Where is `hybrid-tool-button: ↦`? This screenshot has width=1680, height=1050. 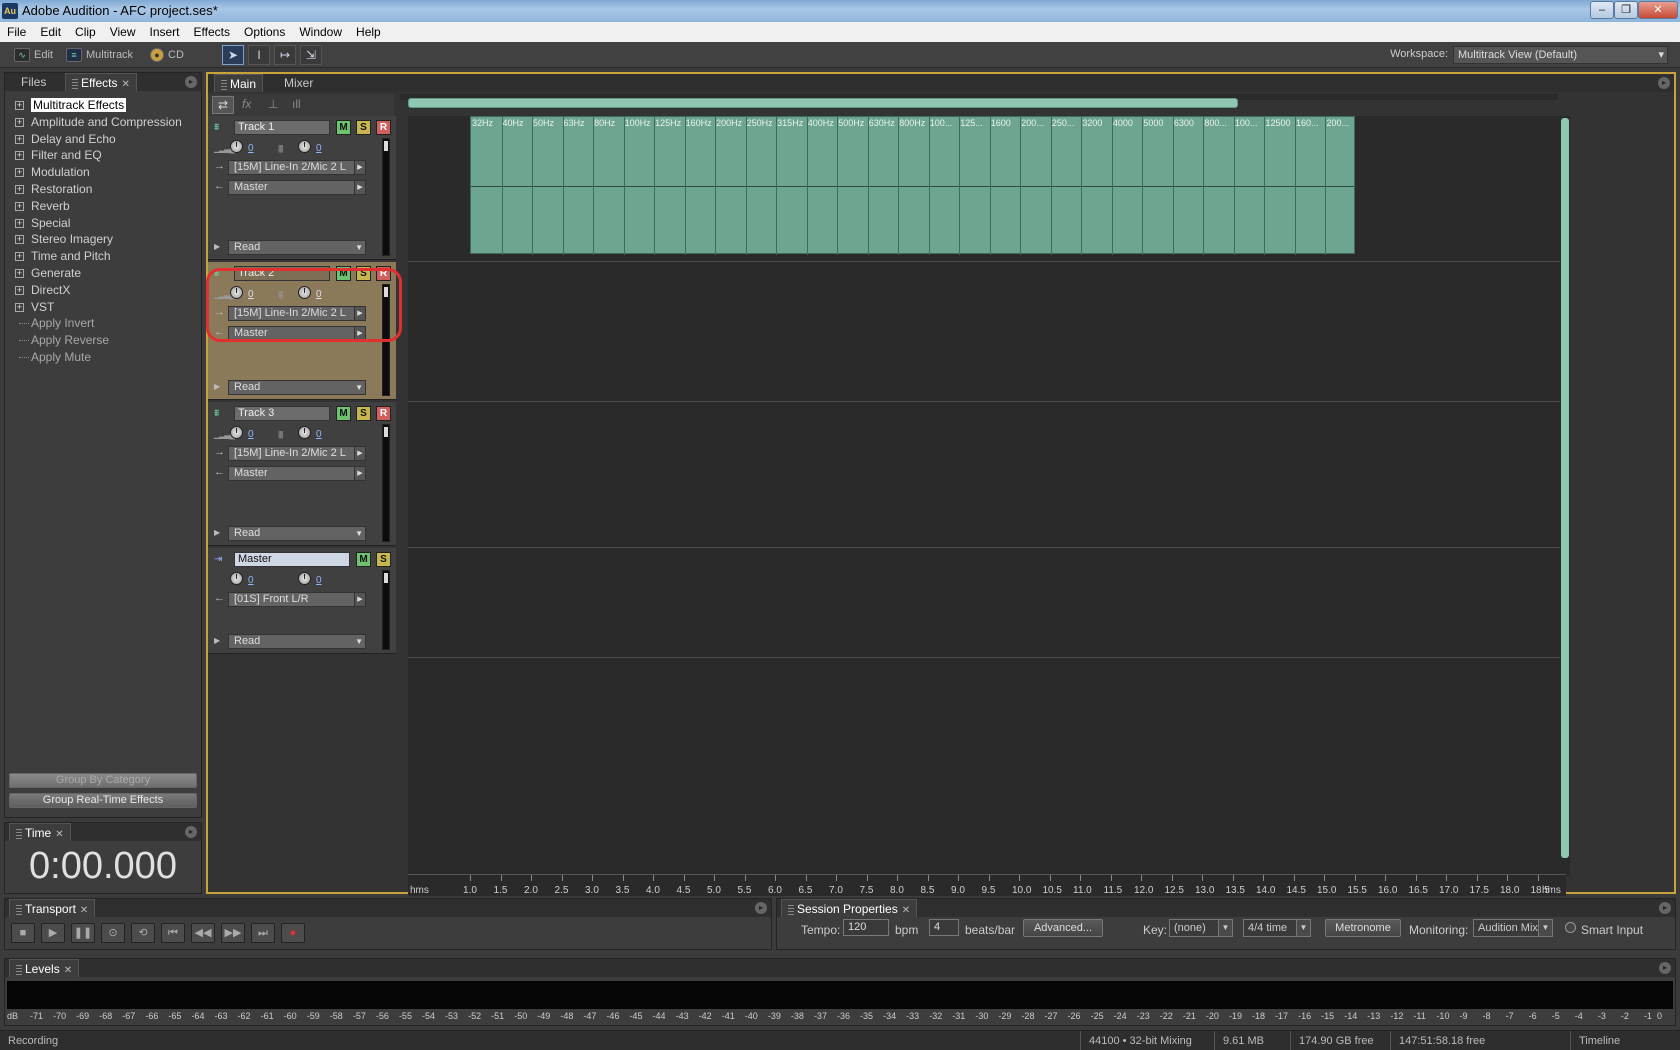
hybrid-tool-button: ↦ is located at coordinates (285, 55).